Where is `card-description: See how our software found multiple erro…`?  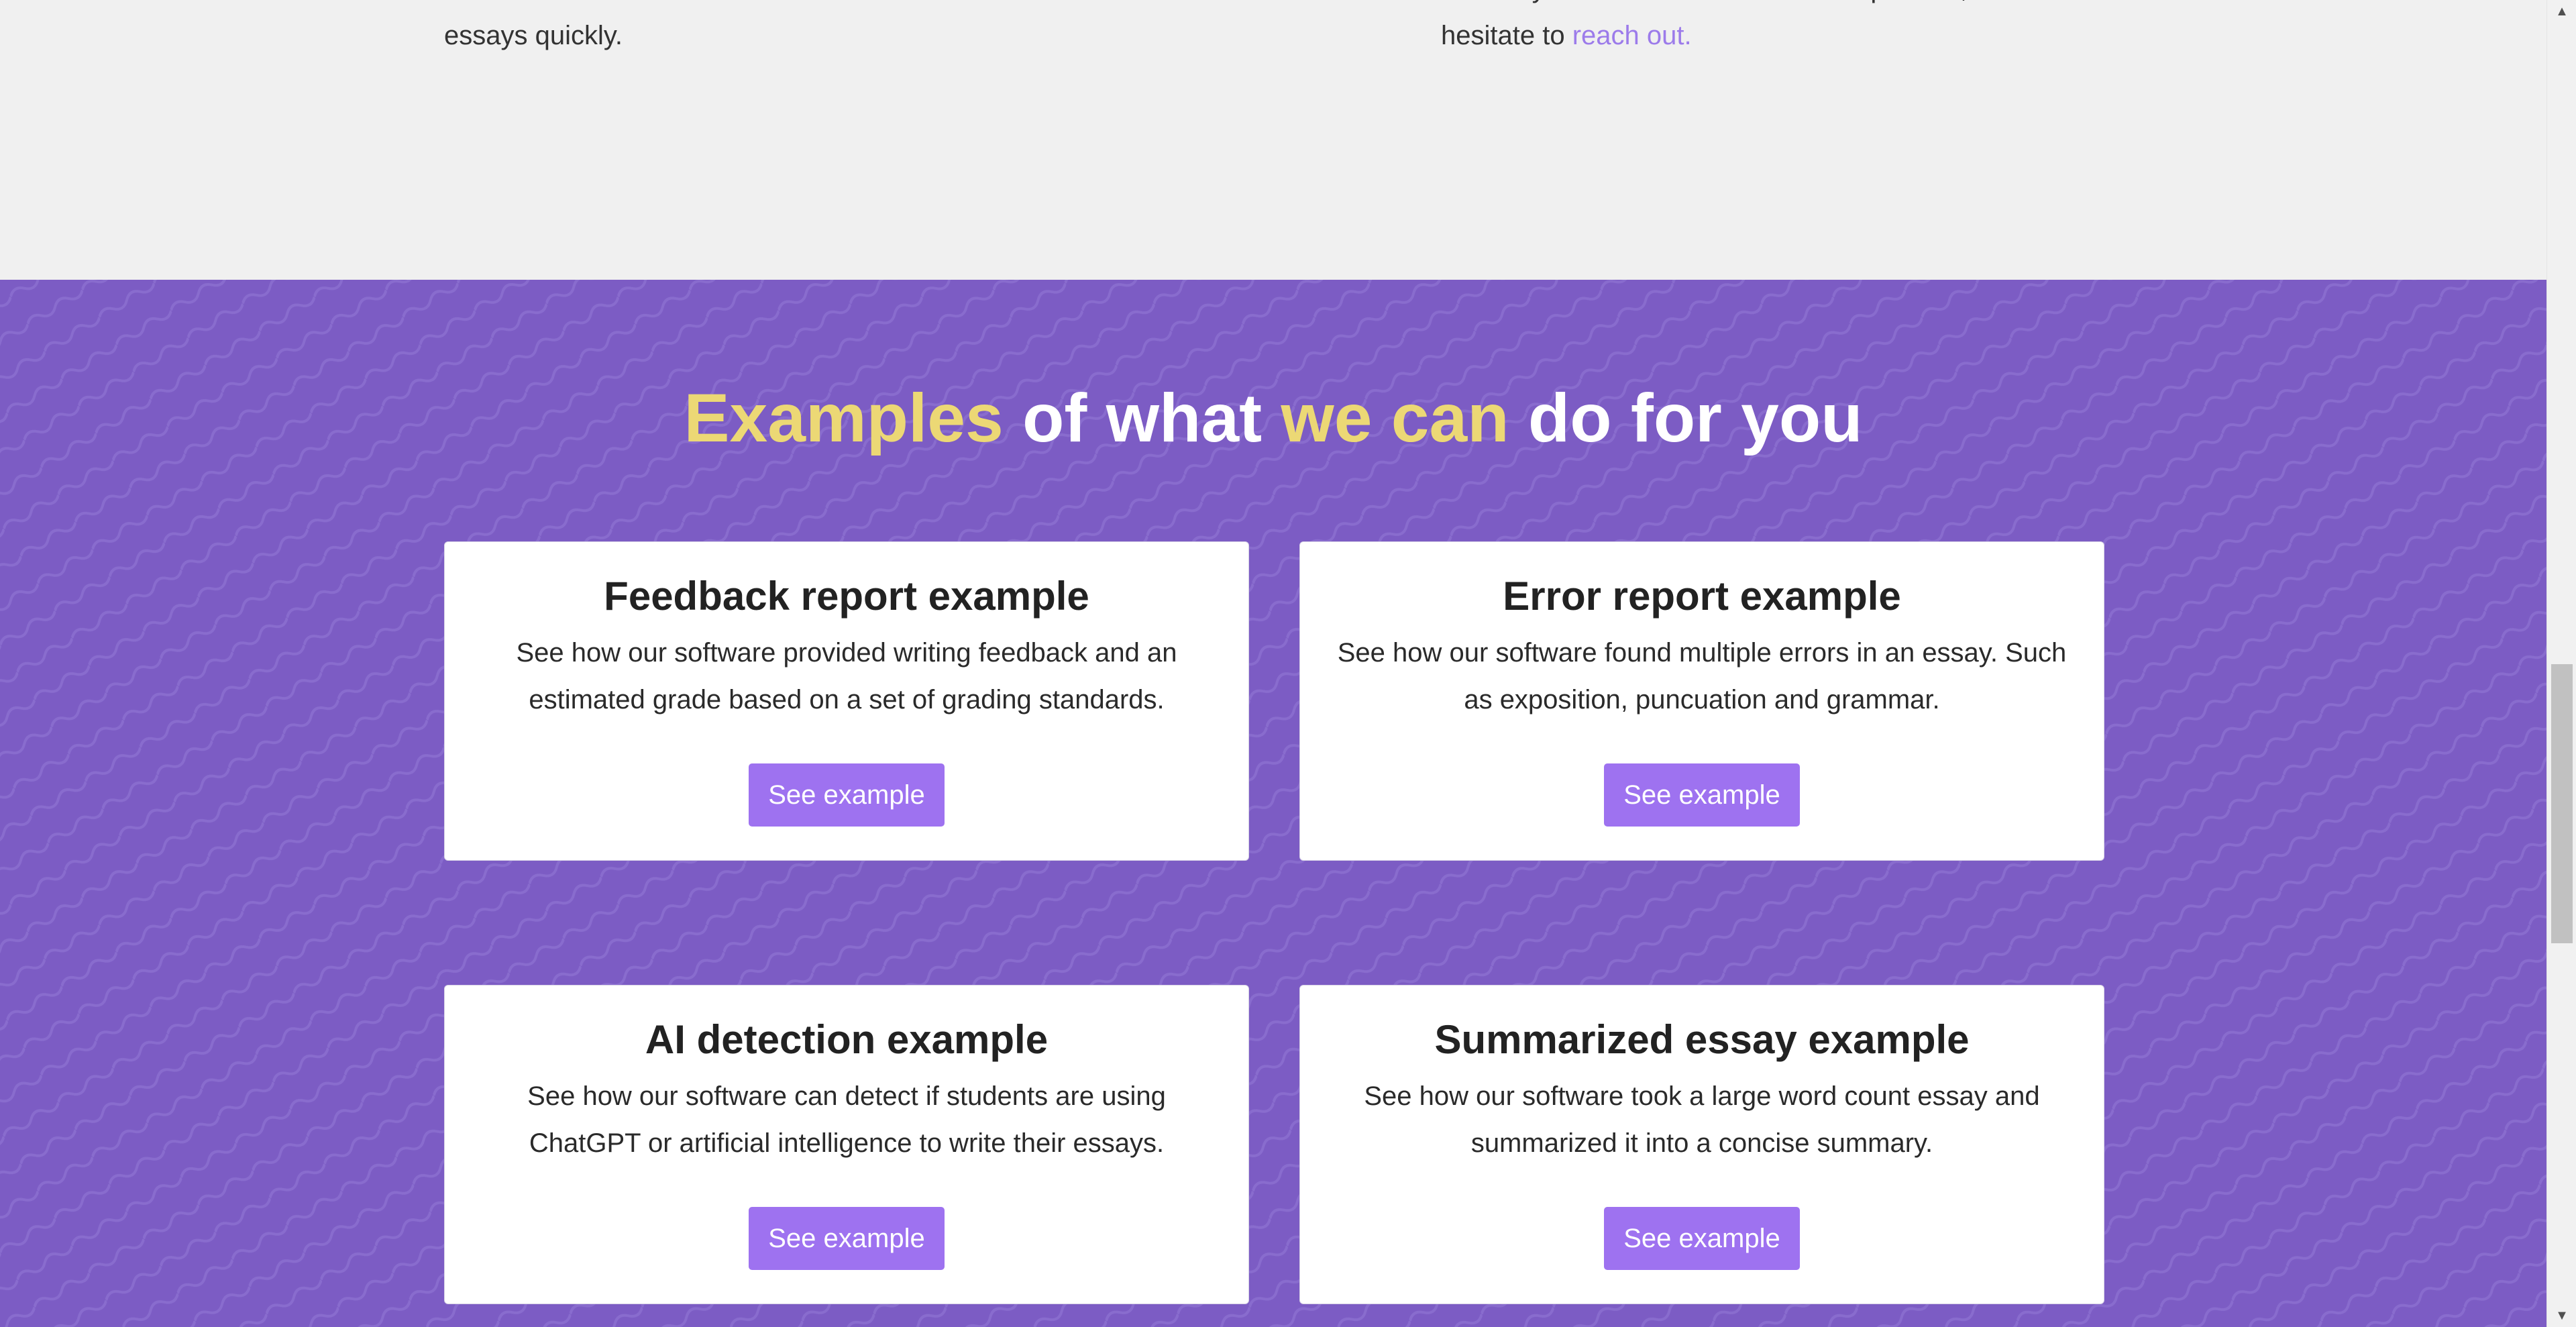
card-description: See how our software found multiple erro… is located at coordinates (1702, 676).